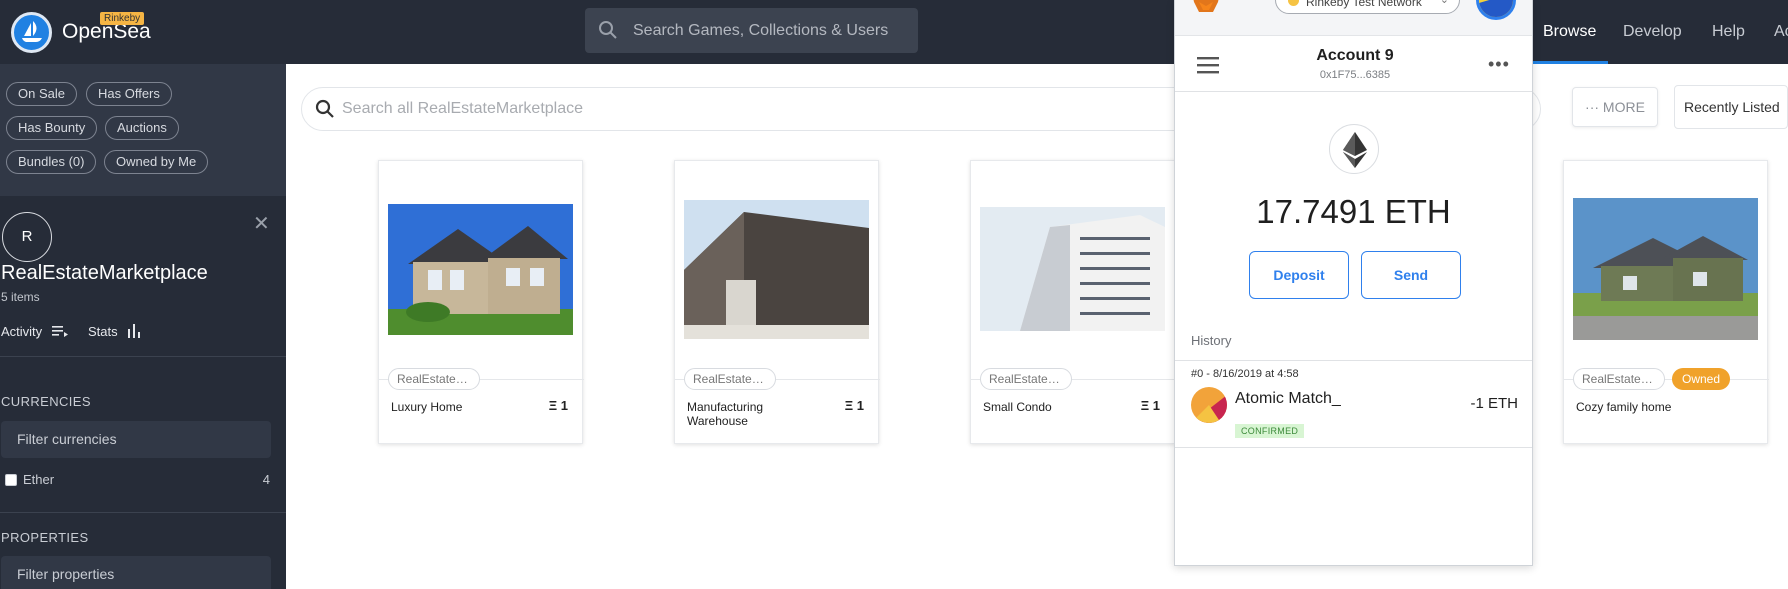 The image size is (1788, 589). Describe the element at coordinates (45, 537) in the screenshot. I see `properties-heading: PROPERTIES` at that location.